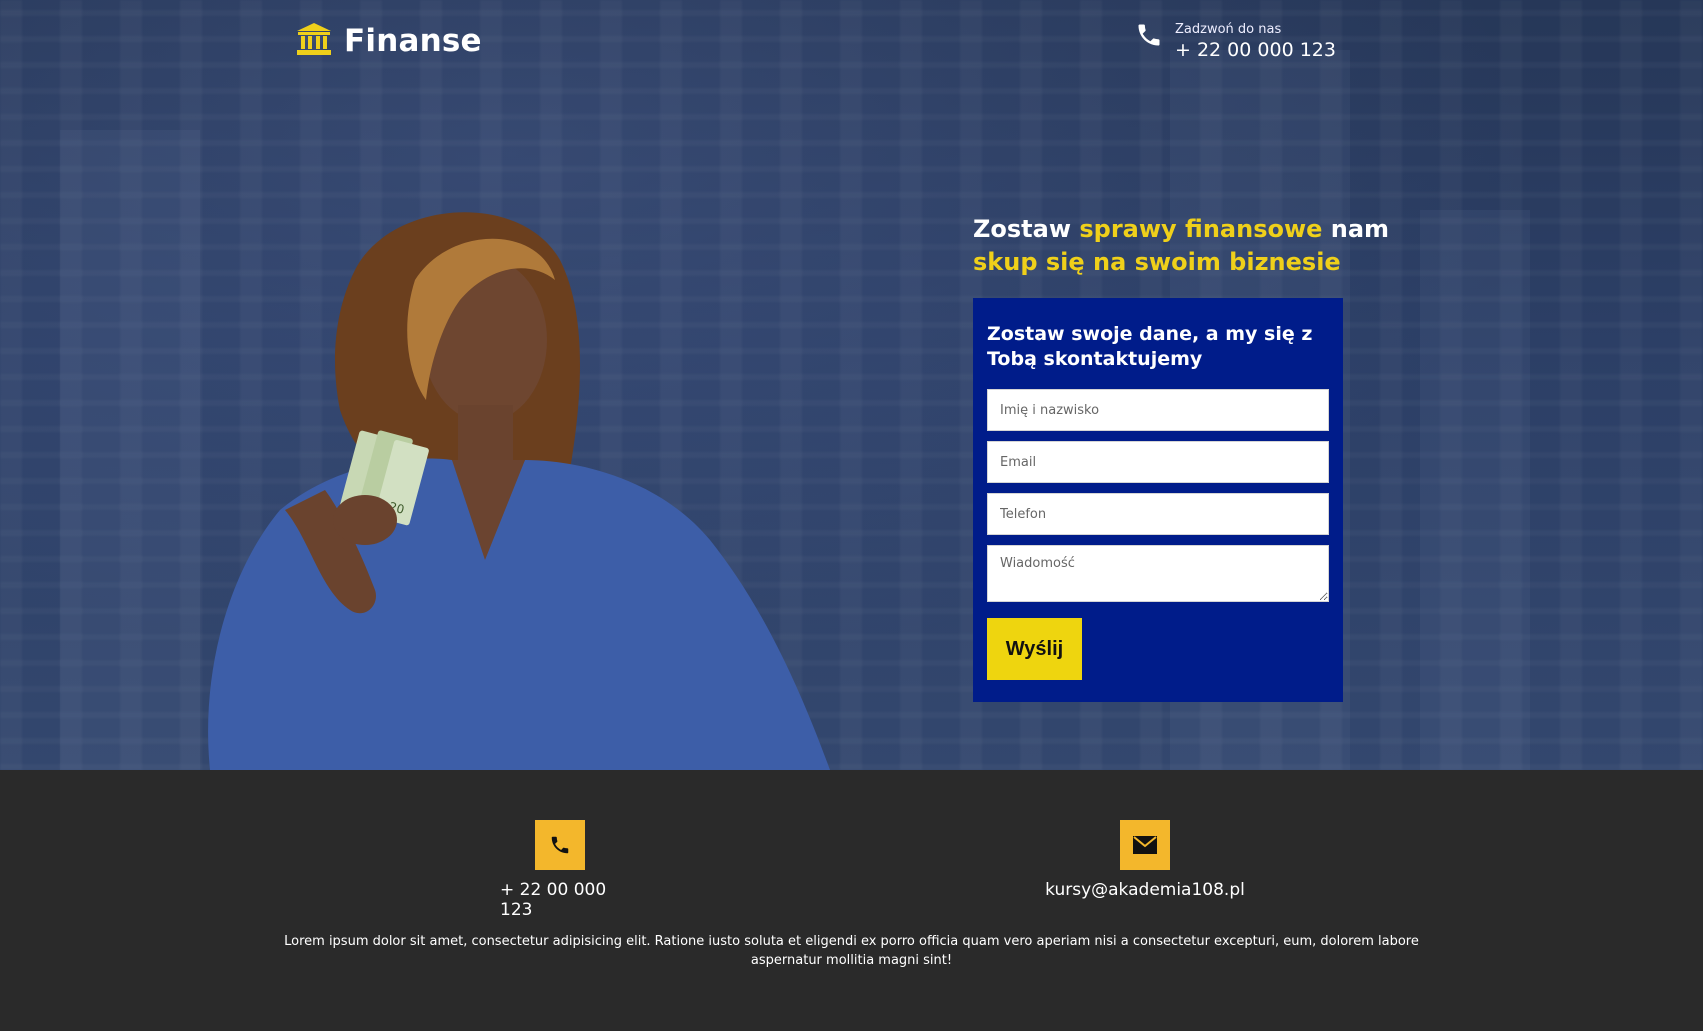  Describe the element at coordinates (1034, 649) in the screenshot. I see `submit-button: Wyślij` at that location.